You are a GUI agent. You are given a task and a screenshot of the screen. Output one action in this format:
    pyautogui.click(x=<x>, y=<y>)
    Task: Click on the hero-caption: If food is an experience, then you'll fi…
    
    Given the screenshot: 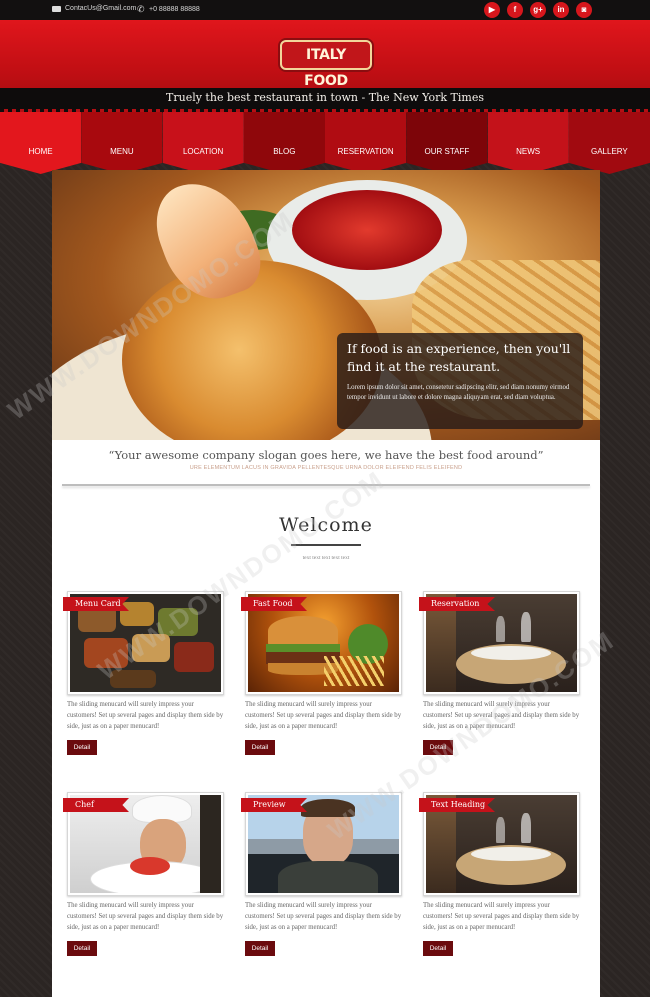 What is the action you would take?
    pyautogui.click(x=460, y=381)
    